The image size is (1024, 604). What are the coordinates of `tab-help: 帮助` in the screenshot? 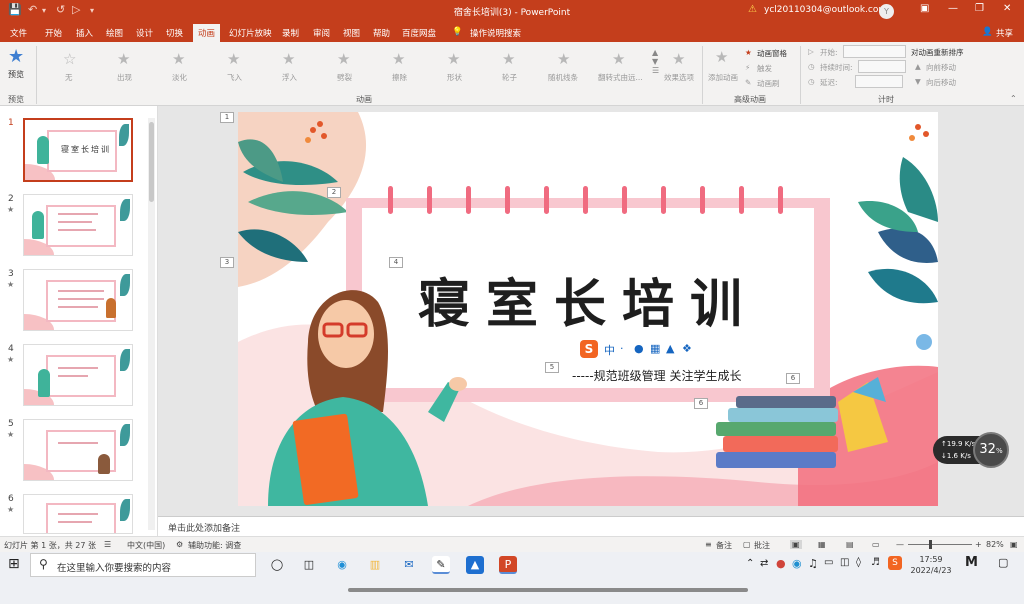 It's located at (381, 33).